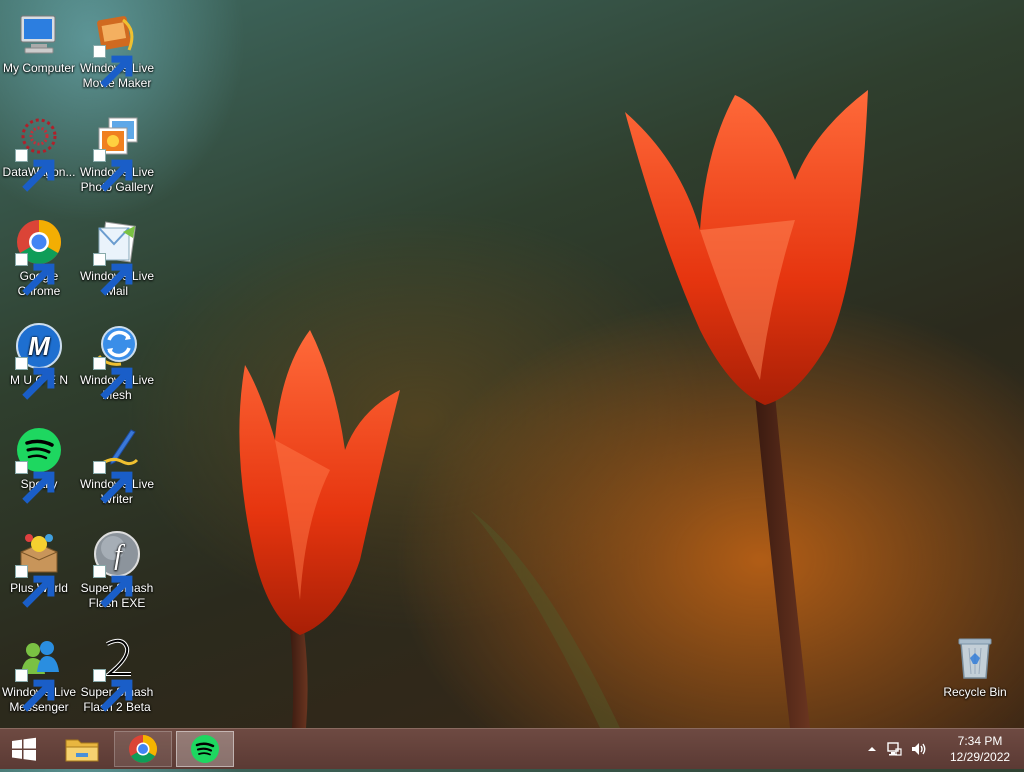 This screenshot has height=772, width=1024. I want to click on recycle-bin-icon, so click(975, 658).